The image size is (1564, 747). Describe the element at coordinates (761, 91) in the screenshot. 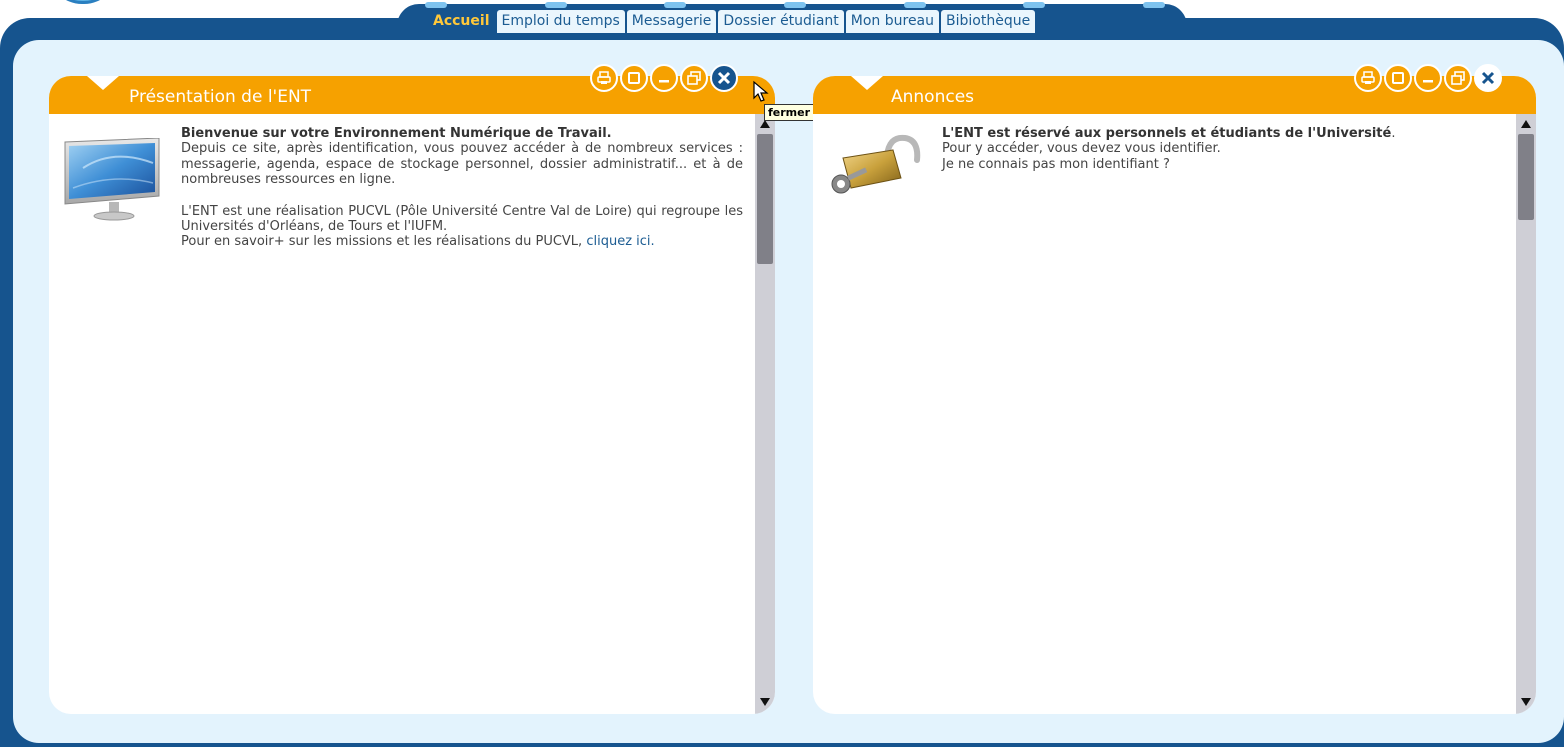

I see `mouse-cursor-icon` at that location.